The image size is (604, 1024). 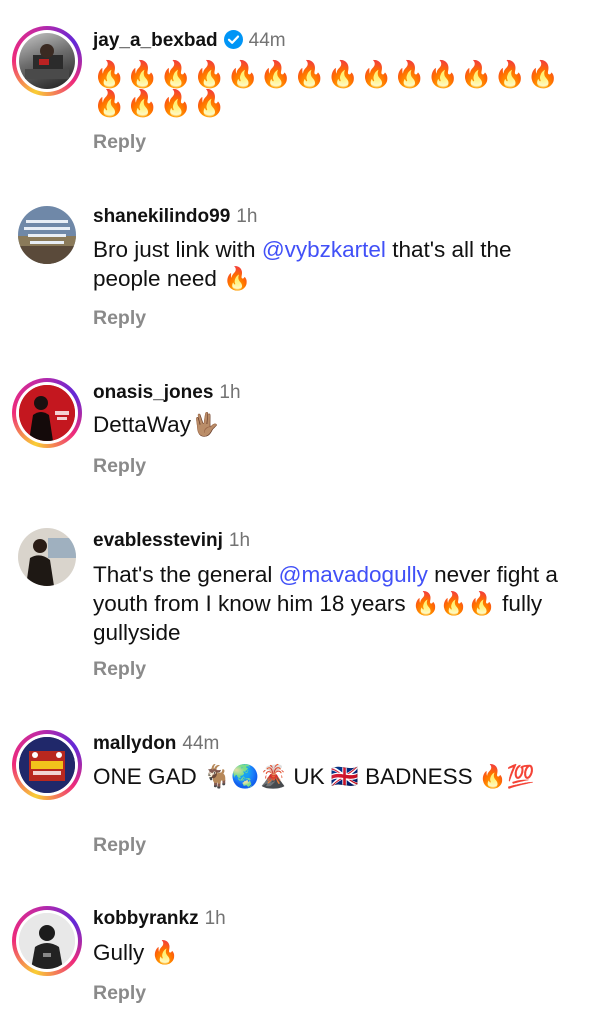 What do you see at coordinates (153, 392) in the screenshot?
I see `username: onasis_jones` at bounding box center [153, 392].